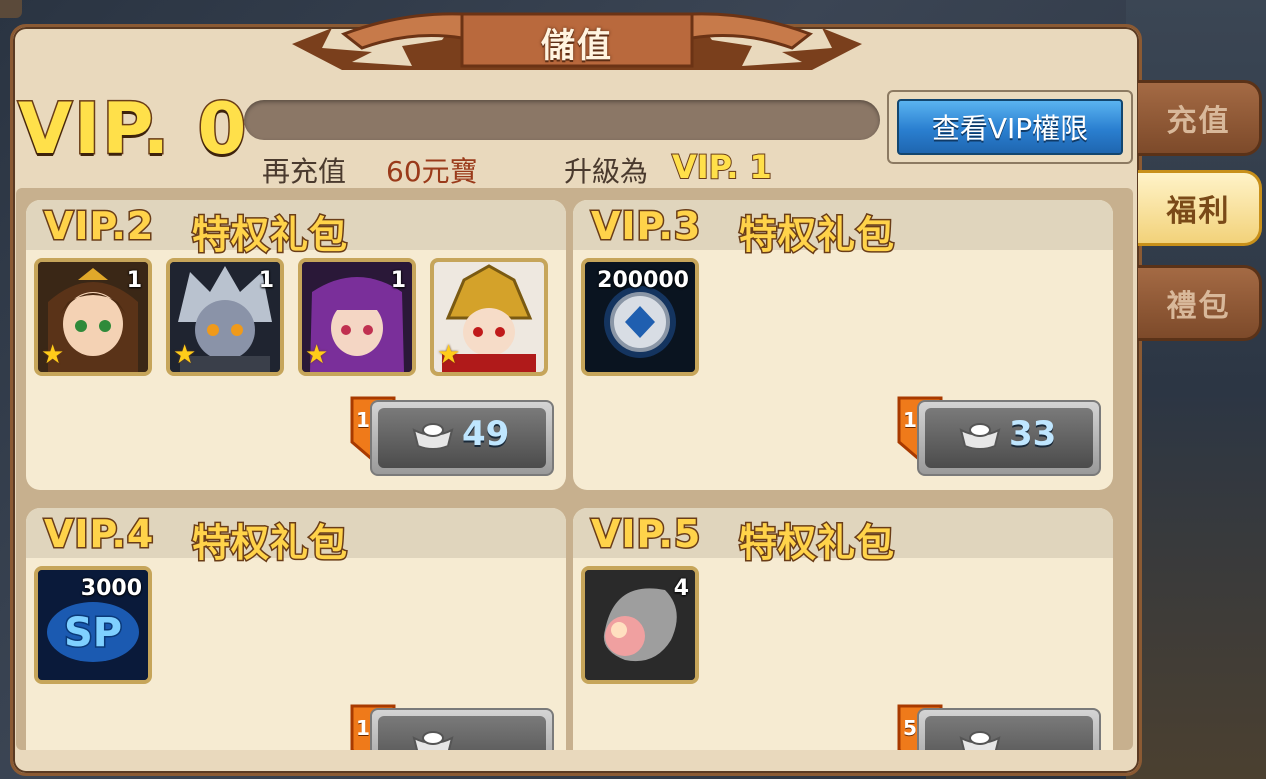  I want to click on item-quantity: 3000, so click(111, 588).